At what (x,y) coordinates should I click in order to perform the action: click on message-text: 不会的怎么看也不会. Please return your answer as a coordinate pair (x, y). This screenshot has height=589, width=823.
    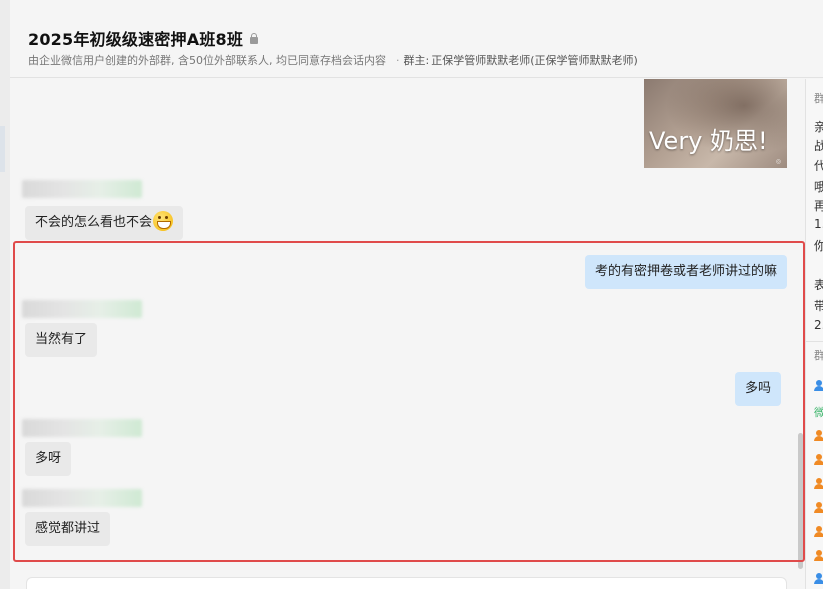
    Looking at the image, I should click on (94, 222).